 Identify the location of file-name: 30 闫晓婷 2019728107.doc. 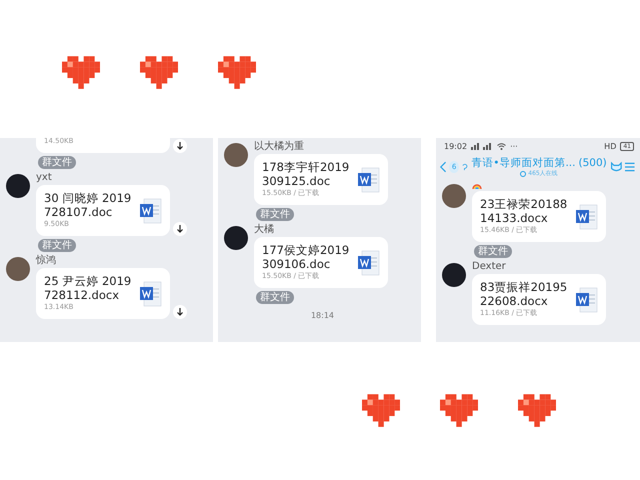
(88, 205).